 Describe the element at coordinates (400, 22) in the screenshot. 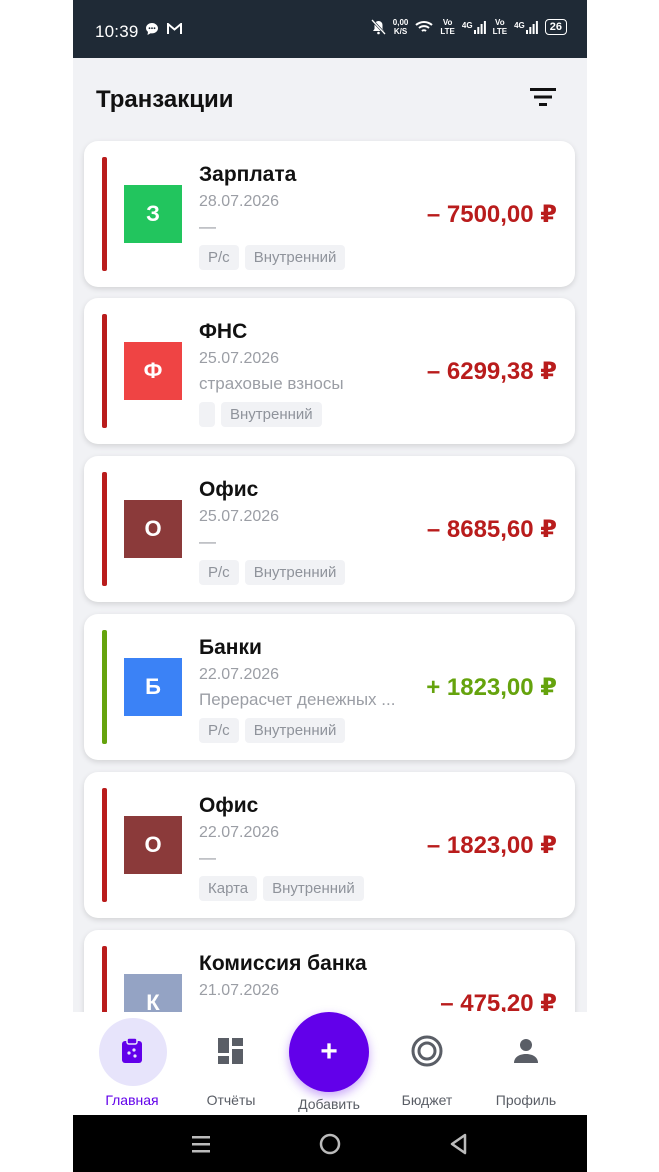

I see `net-speed-value: 0,00` at that location.